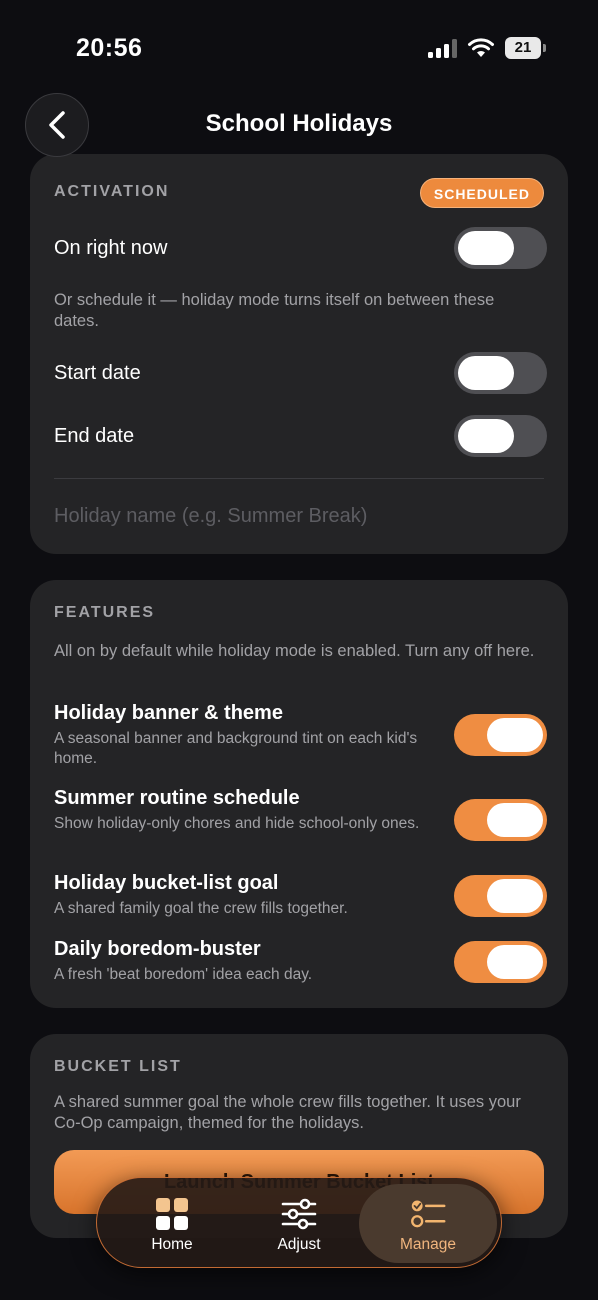 The height and width of the screenshot is (1300, 598). What do you see at coordinates (299, 123) in the screenshot?
I see `page-title: School Holidays` at bounding box center [299, 123].